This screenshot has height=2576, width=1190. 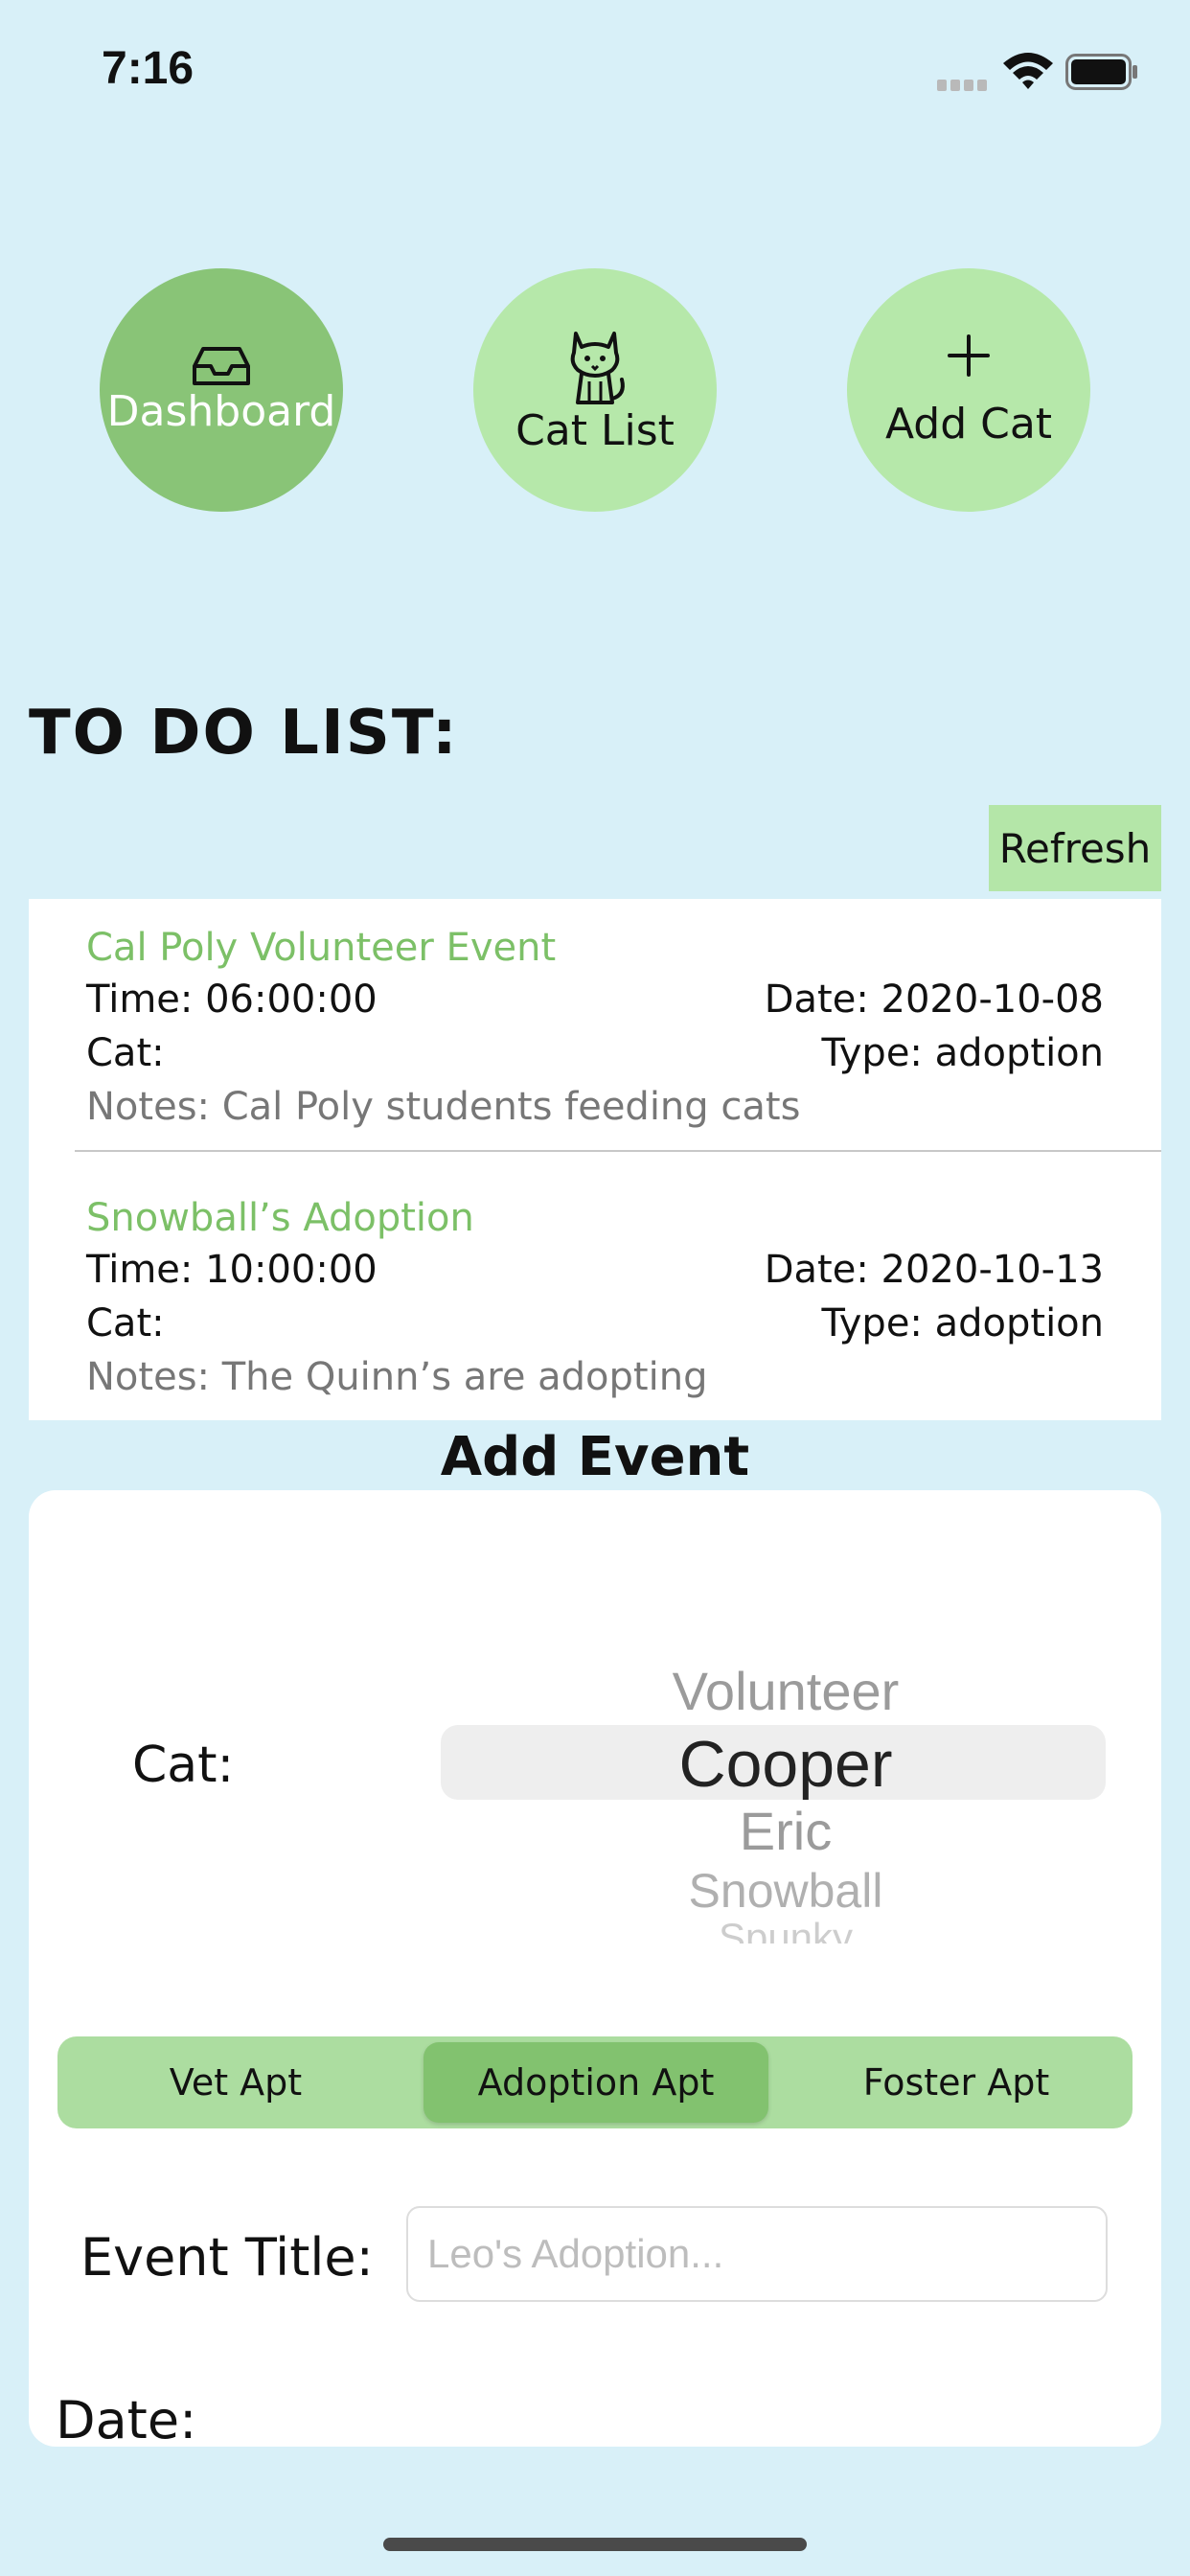 I want to click on cat-picker-option-selected: Cooper, so click(x=786, y=1764).